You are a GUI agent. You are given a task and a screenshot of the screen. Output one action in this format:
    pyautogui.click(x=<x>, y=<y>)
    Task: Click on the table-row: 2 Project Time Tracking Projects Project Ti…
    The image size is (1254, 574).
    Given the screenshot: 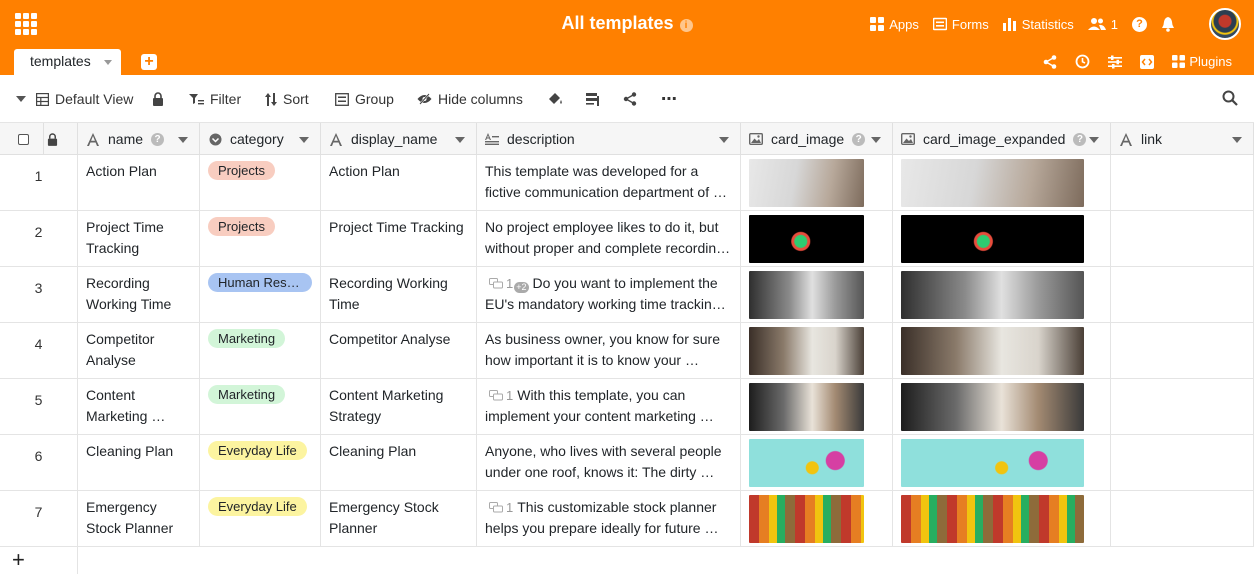 What is the action you would take?
    pyautogui.click(x=627, y=239)
    